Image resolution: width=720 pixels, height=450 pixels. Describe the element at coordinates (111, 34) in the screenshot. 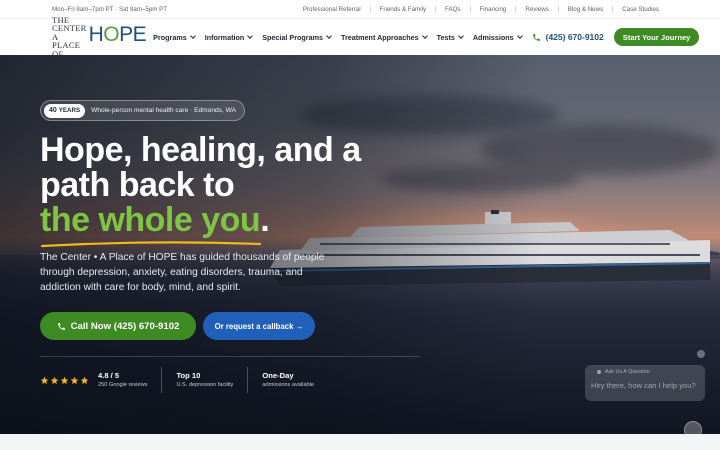

I see `logo-o: O` at that location.